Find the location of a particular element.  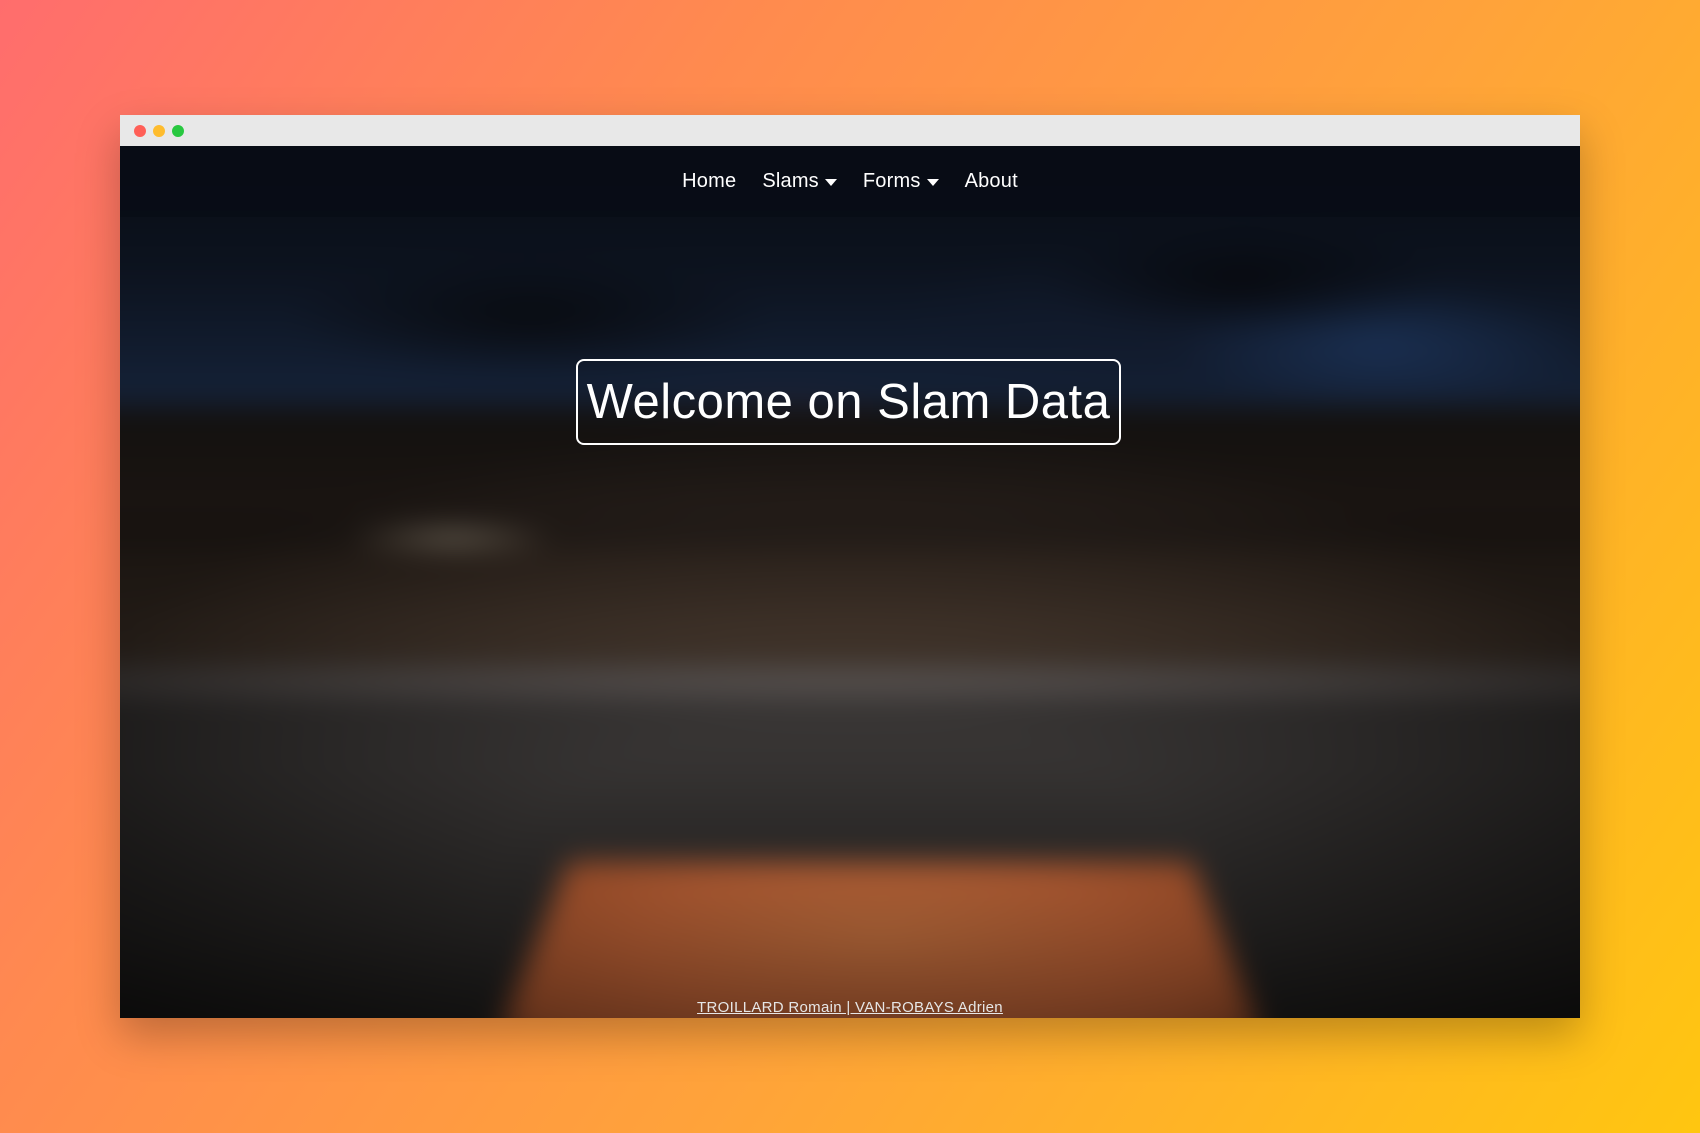

minimize-window-button is located at coordinates (159, 131).